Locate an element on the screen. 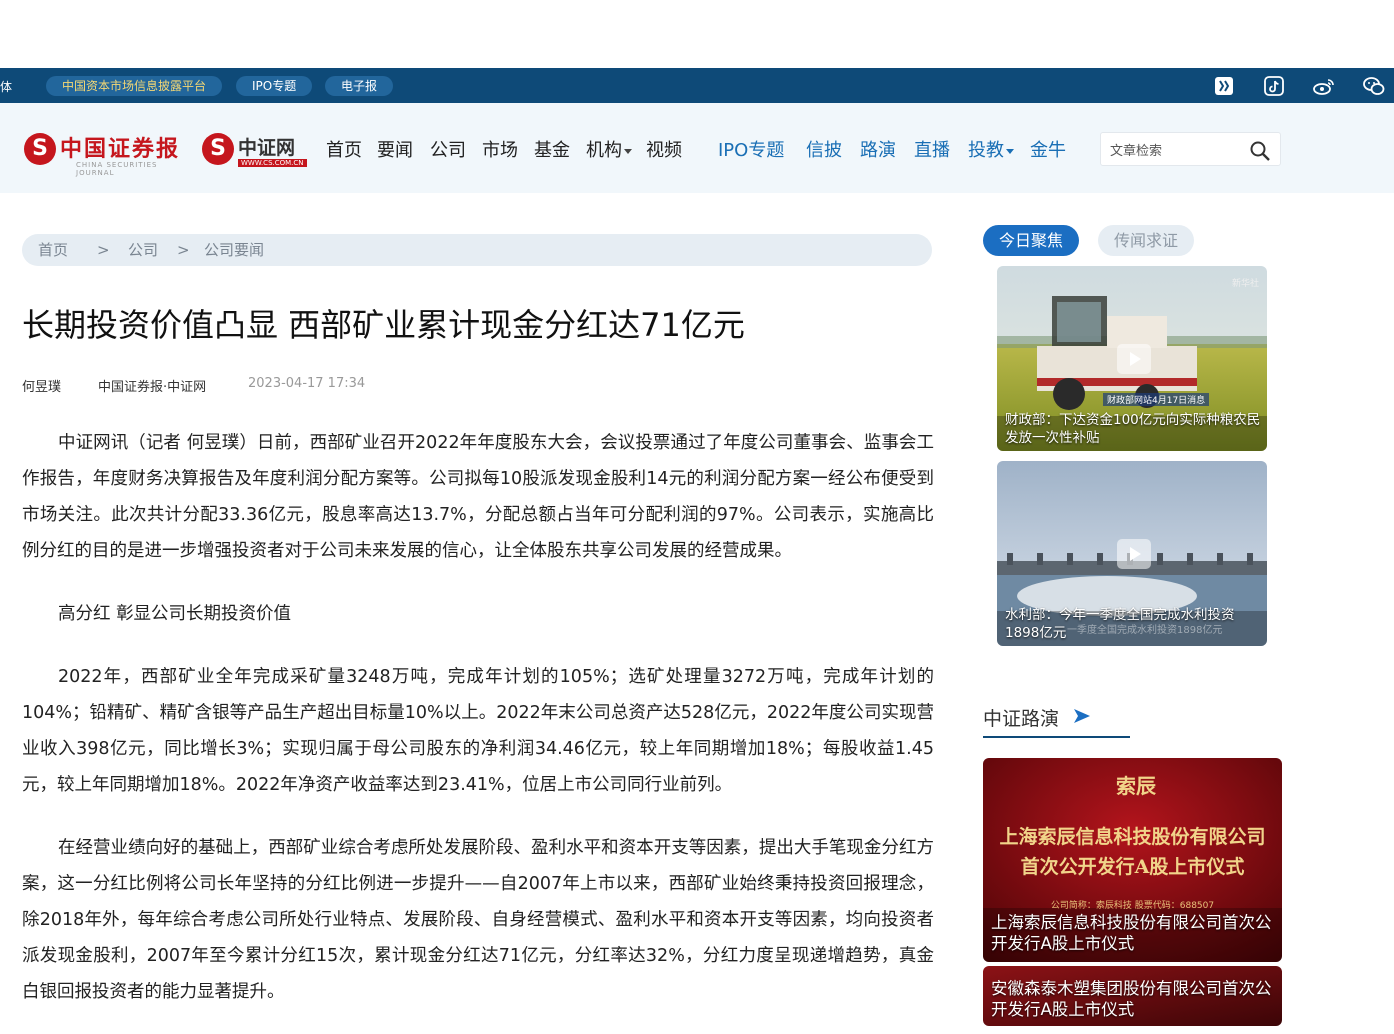 Image resolution: width=1394 pixels, height=1034 pixels. tab-rumor-check: 传闻求证 is located at coordinates (1146, 240).